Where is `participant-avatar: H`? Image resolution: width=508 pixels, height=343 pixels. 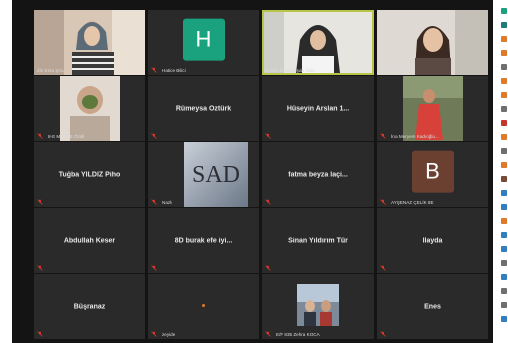
participant-avatar: H is located at coordinates (203, 39).